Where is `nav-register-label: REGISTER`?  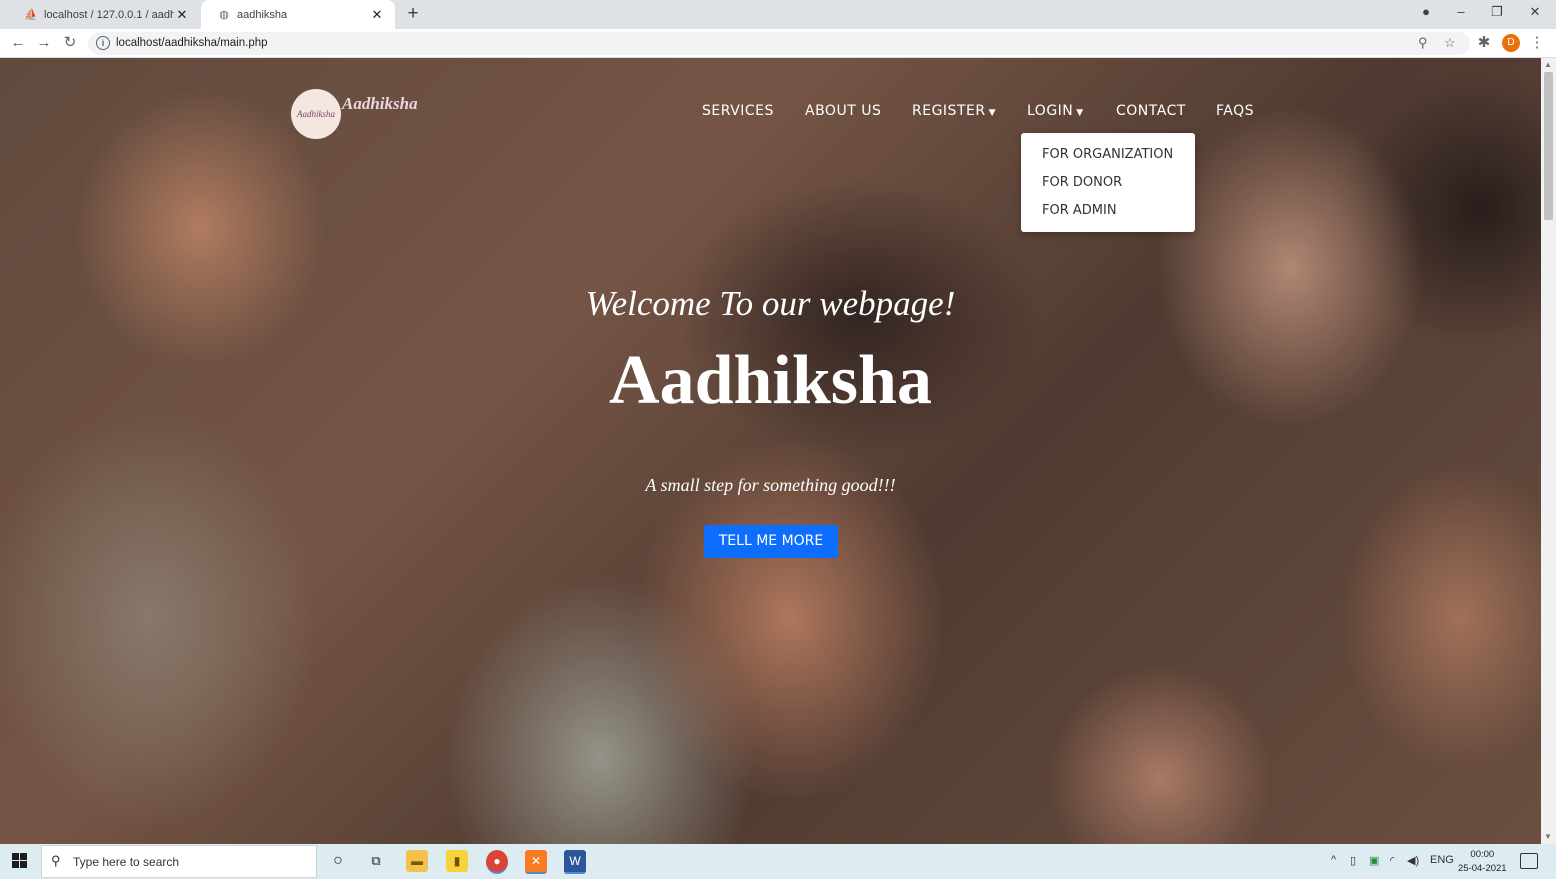
nav-register-label: REGISTER is located at coordinates (949, 111).